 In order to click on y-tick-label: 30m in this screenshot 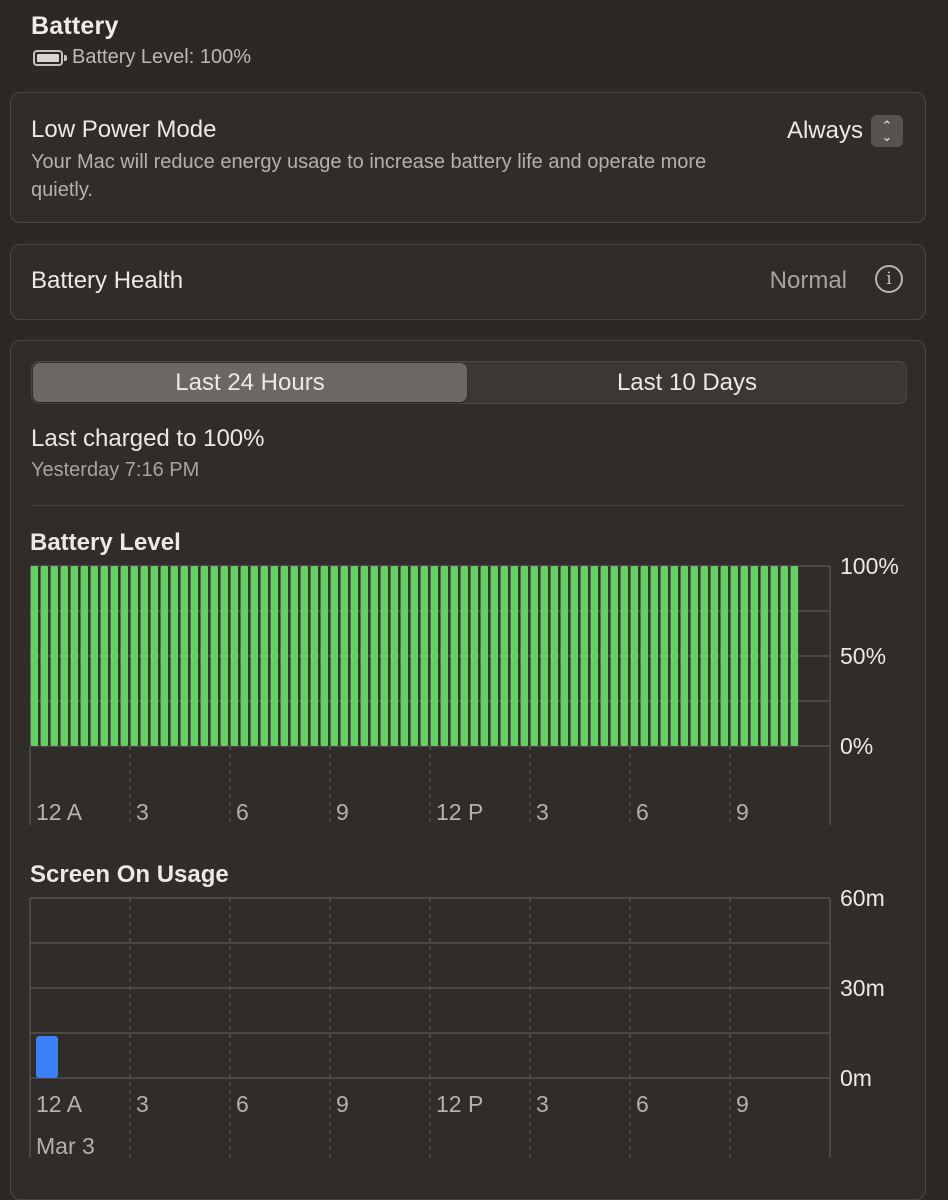, I will do `click(862, 988)`.